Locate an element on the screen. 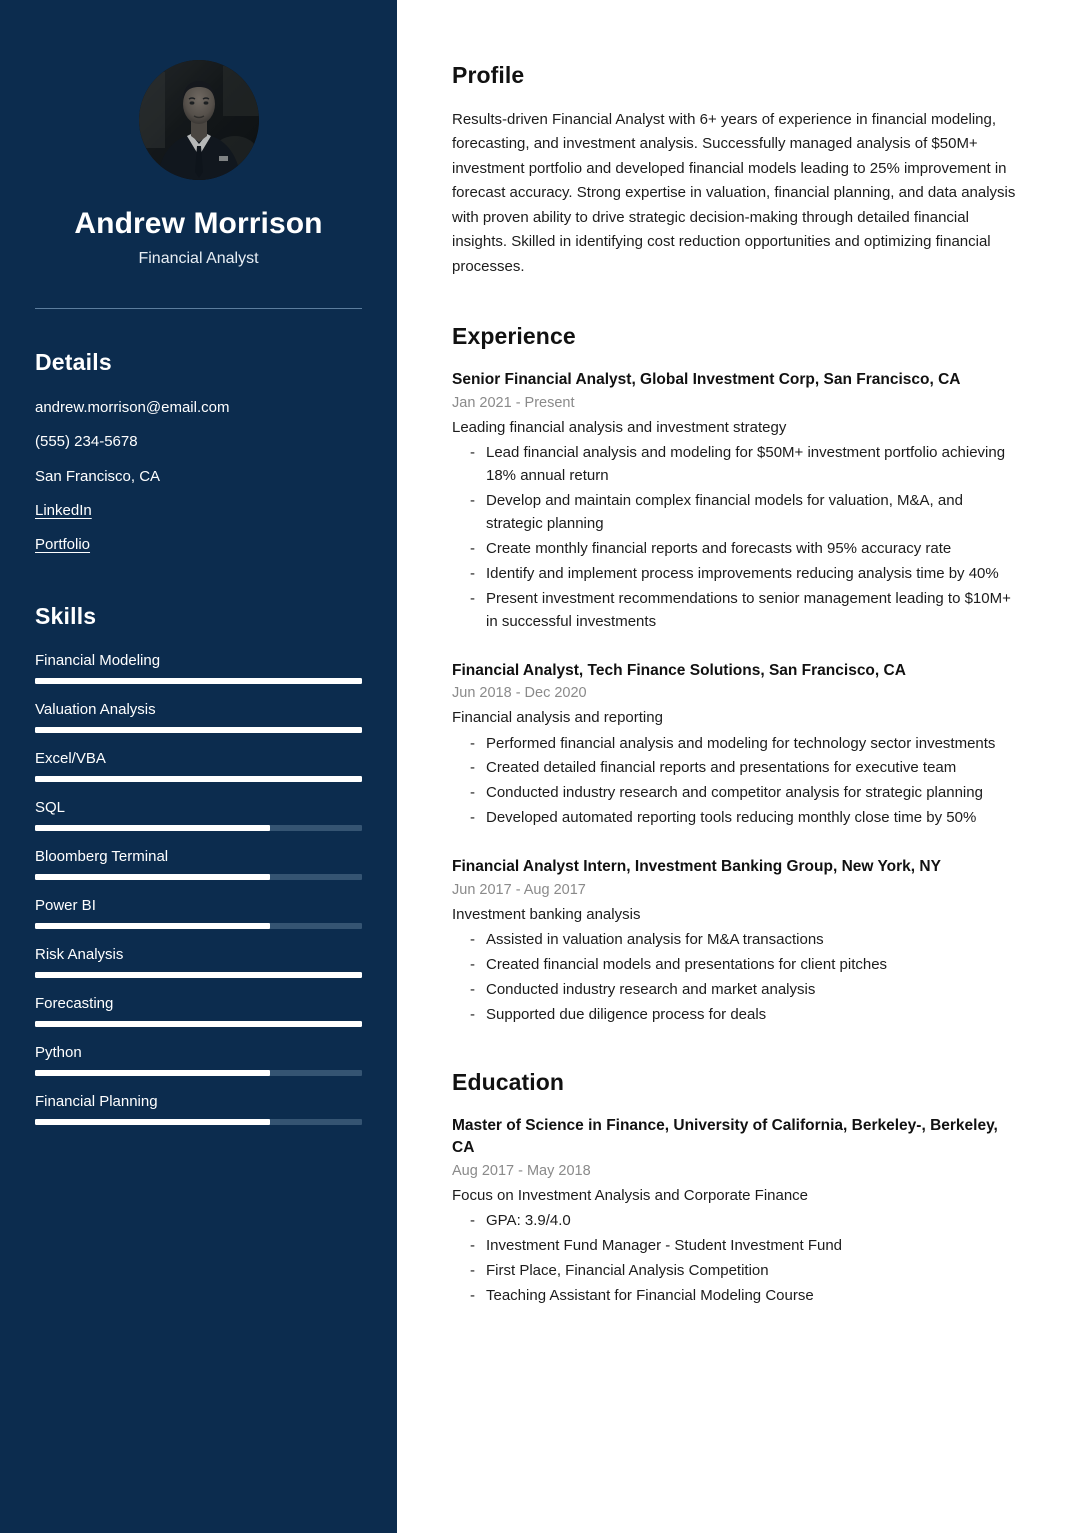 The image size is (1080, 1533). entry-dates: Jun 2018 - Dec 2020 is located at coordinates (519, 693).